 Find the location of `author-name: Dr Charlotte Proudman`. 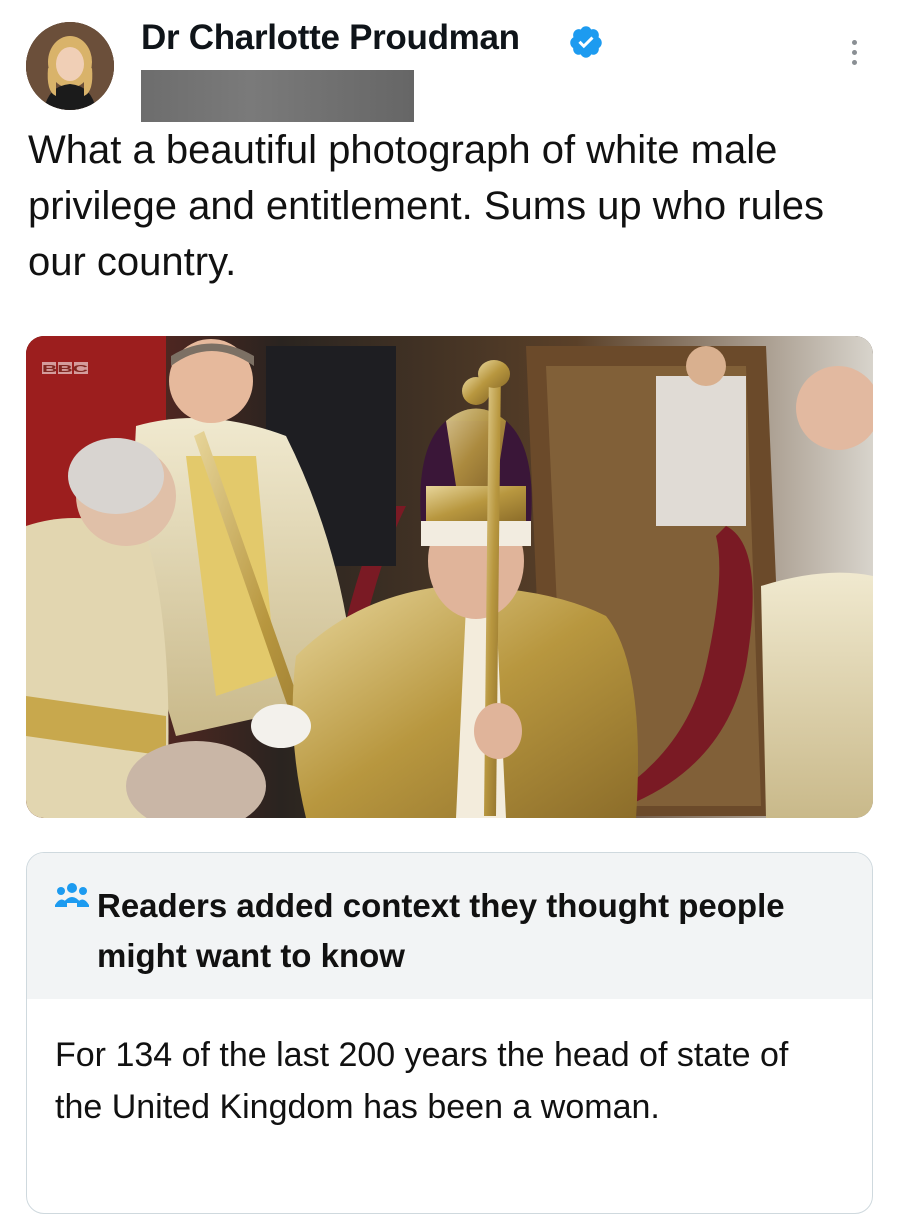

author-name: Dr Charlotte Proudman is located at coordinates (330, 38).